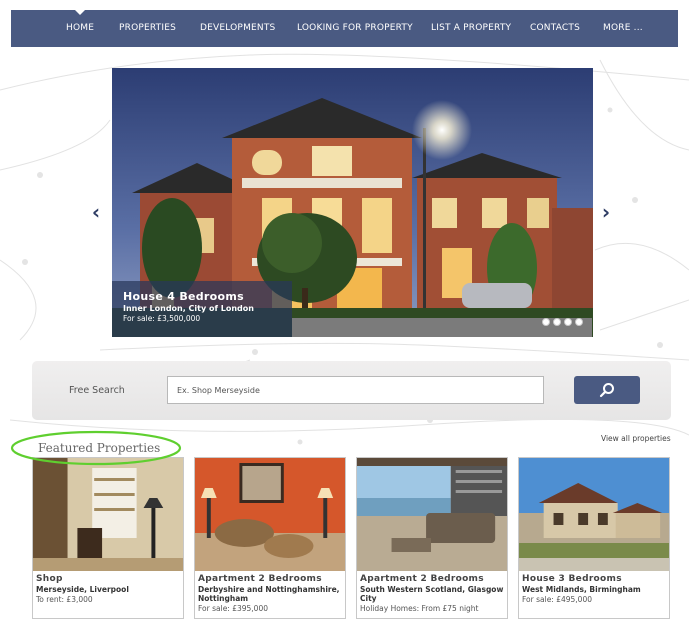 The width and height of the screenshot is (689, 620). What do you see at coordinates (237, 28) in the screenshot?
I see `nav-developments: DEVELOPMENTS` at bounding box center [237, 28].